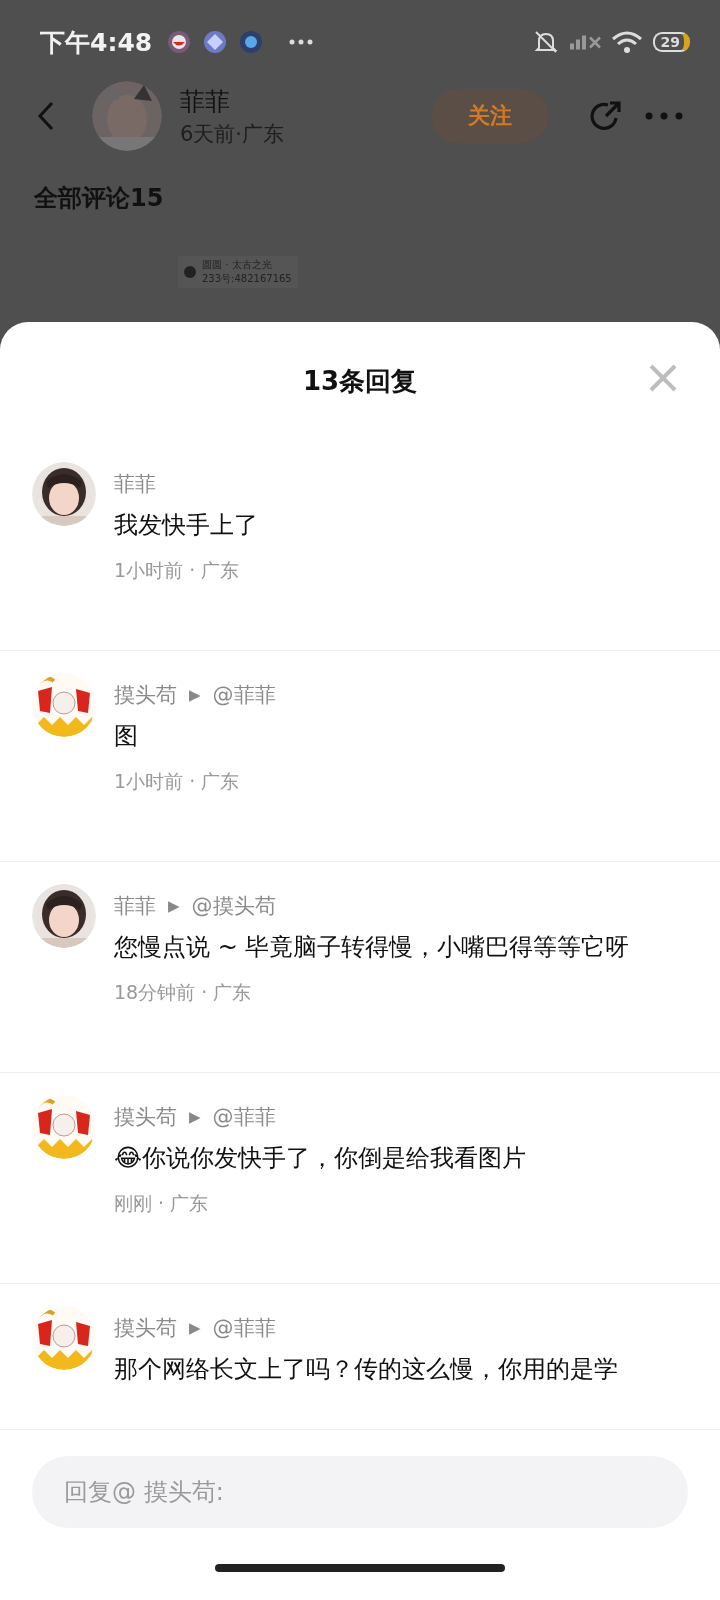  Describe the element at coordinates (671, 42) in the screenshot. I see `battery-indicator: 29` at that location.